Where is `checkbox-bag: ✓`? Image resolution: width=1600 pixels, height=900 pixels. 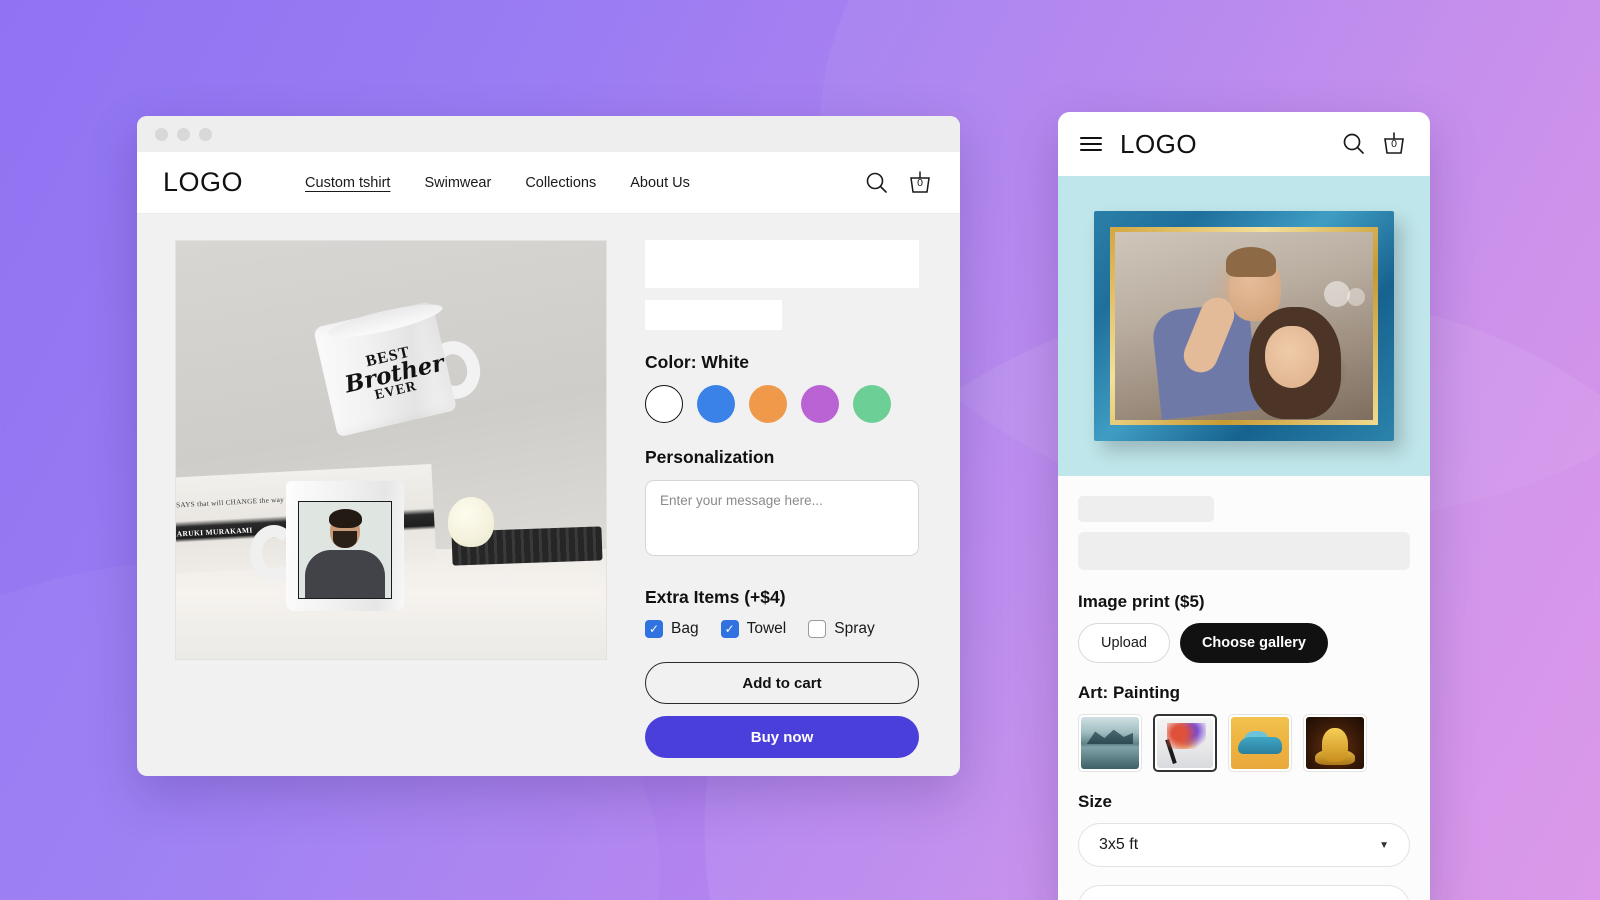 checkbox-bag: ✓ is located at coordinates (654, 629).